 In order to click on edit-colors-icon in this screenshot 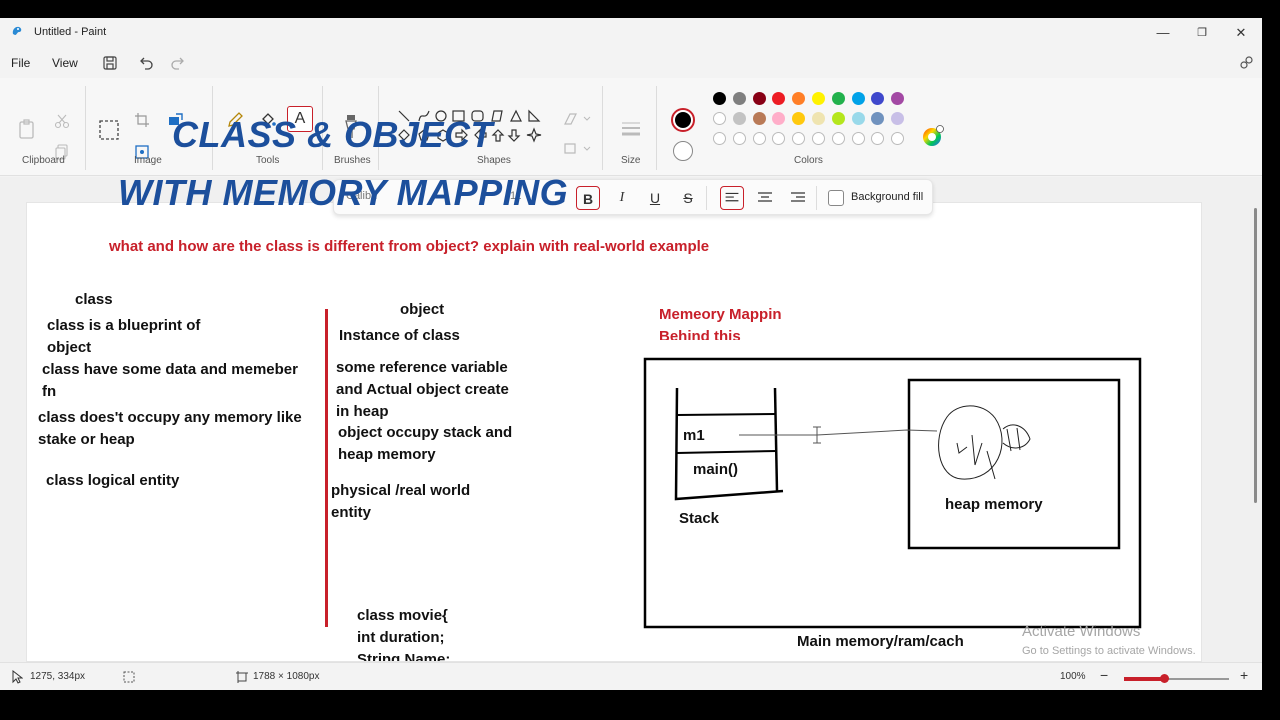, I will do `click(933, 136)`.